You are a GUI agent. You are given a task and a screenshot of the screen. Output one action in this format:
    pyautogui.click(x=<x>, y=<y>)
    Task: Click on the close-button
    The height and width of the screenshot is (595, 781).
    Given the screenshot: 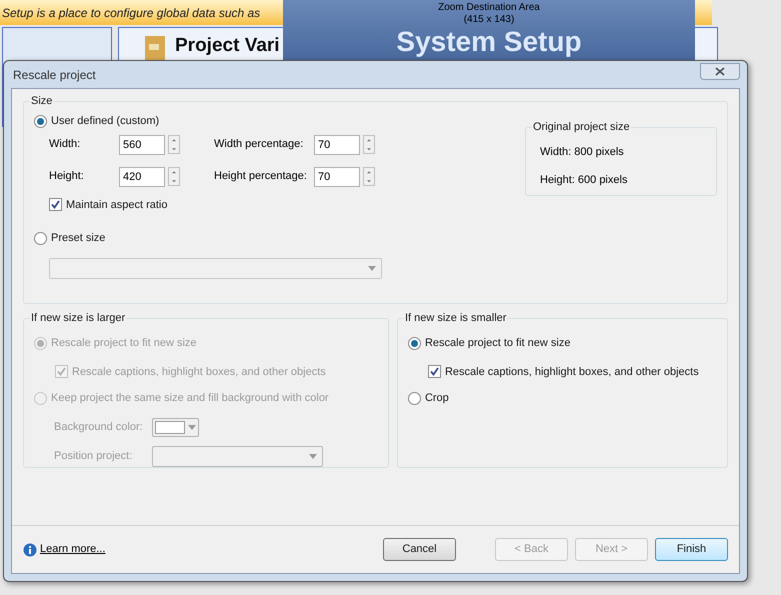 What is the action you would take?
    pyautogui.click(x=720, y=71)
    